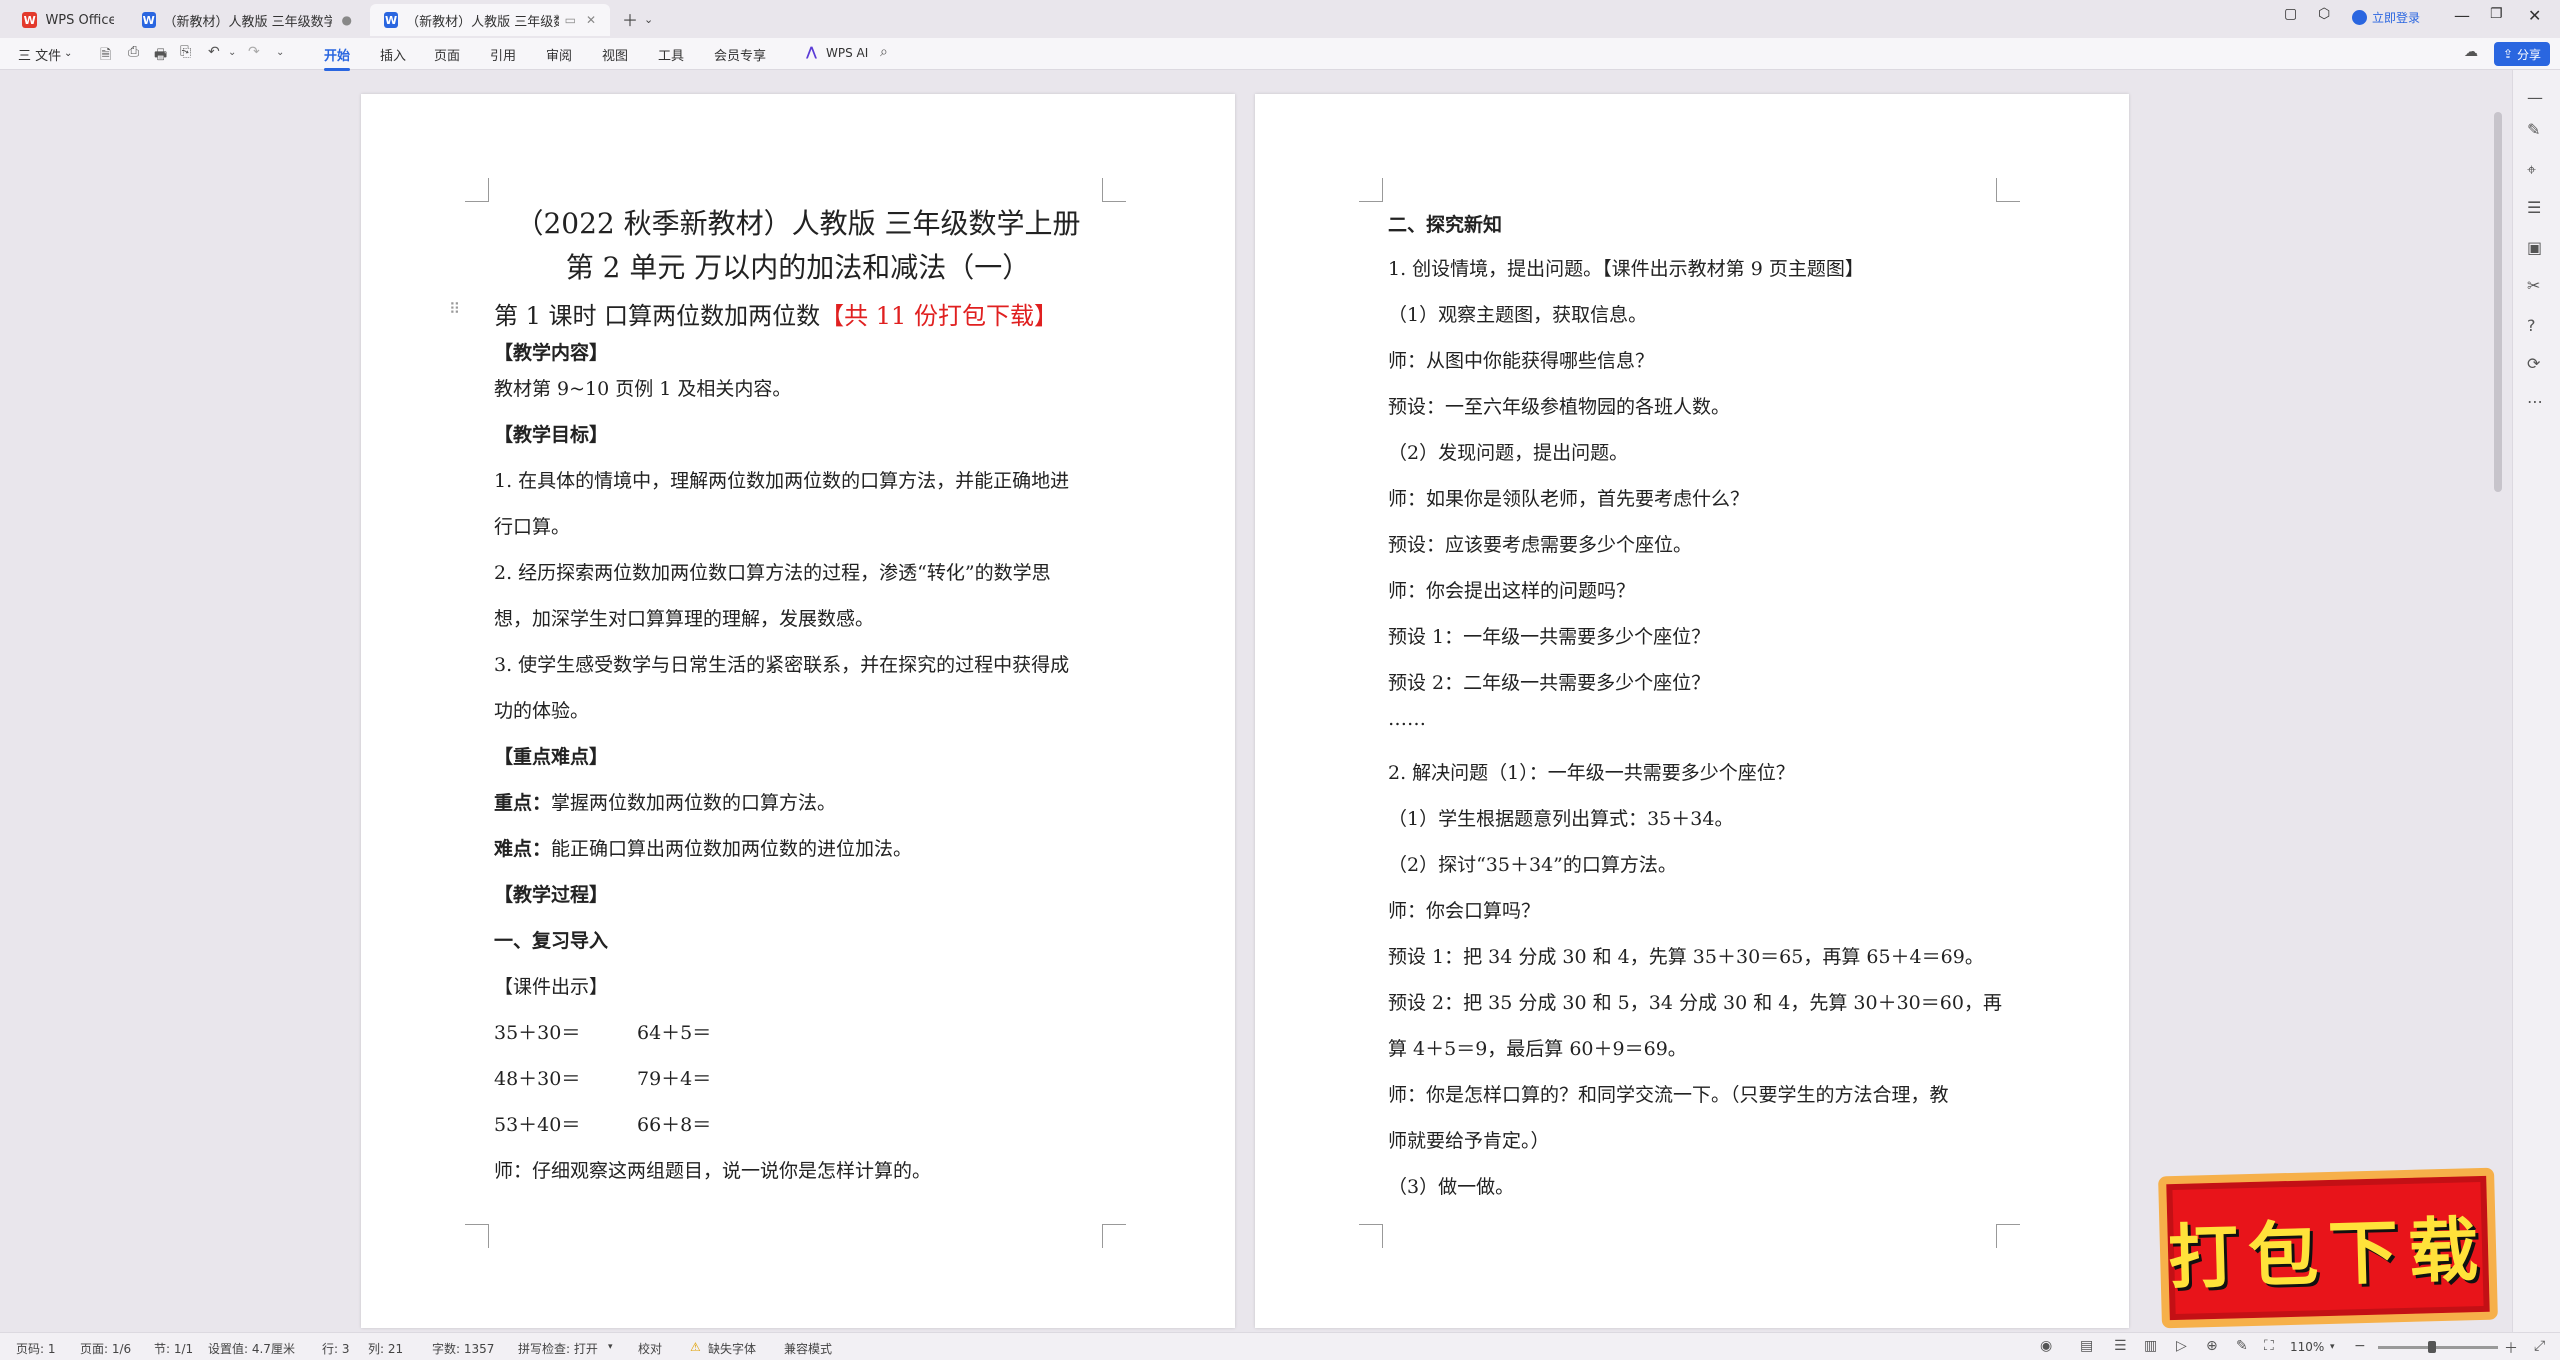  I want to click on download-pack-badge: 打包下载, so click(2328, 1248).